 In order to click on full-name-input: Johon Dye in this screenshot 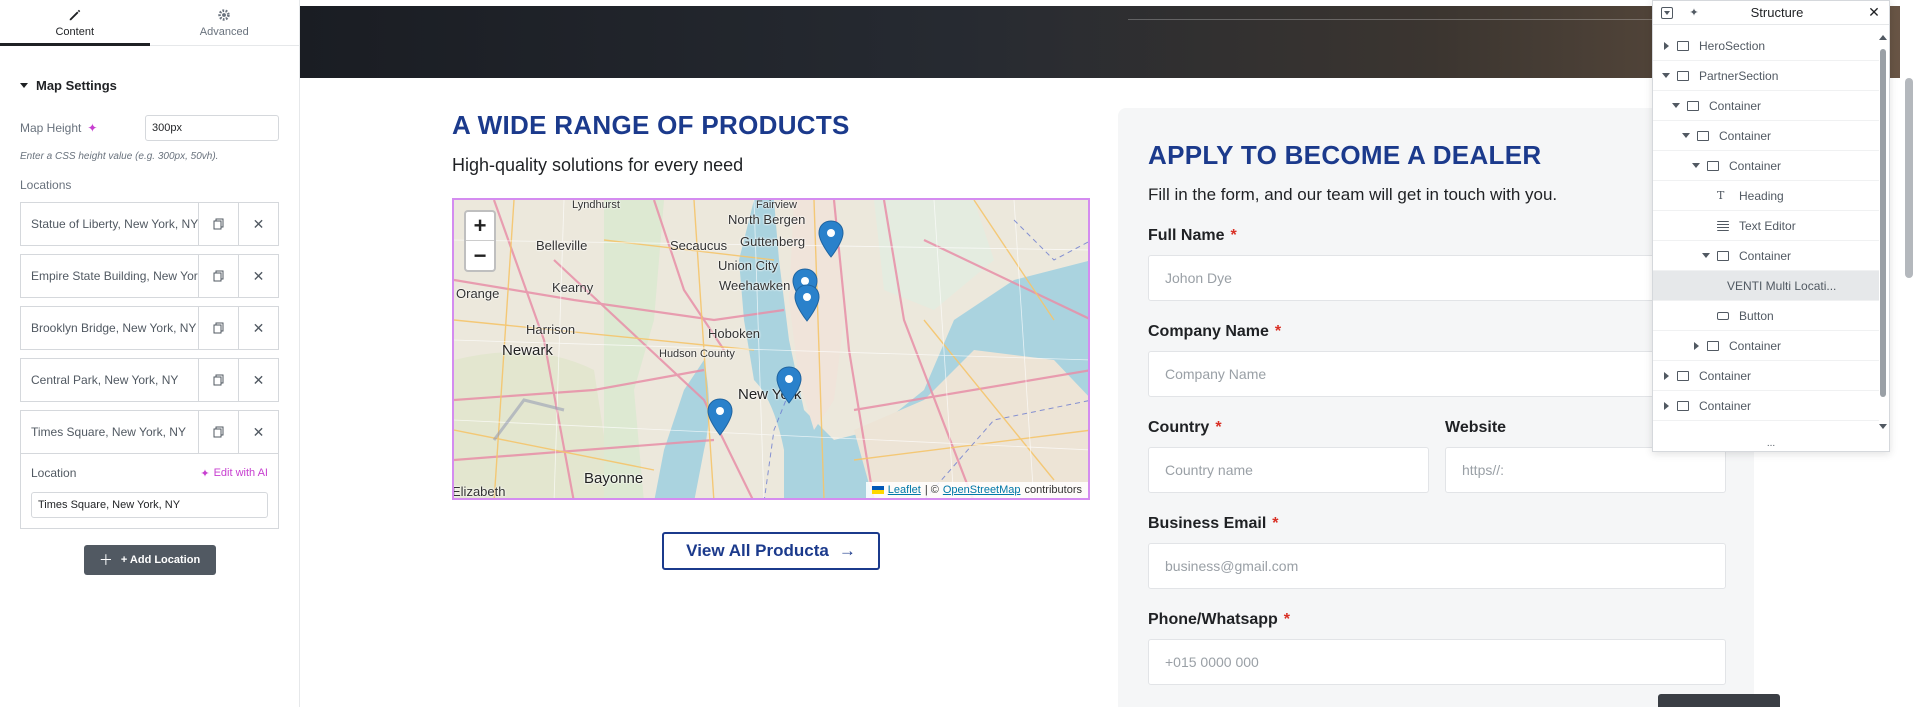, I will do `click(1437, 278)`.